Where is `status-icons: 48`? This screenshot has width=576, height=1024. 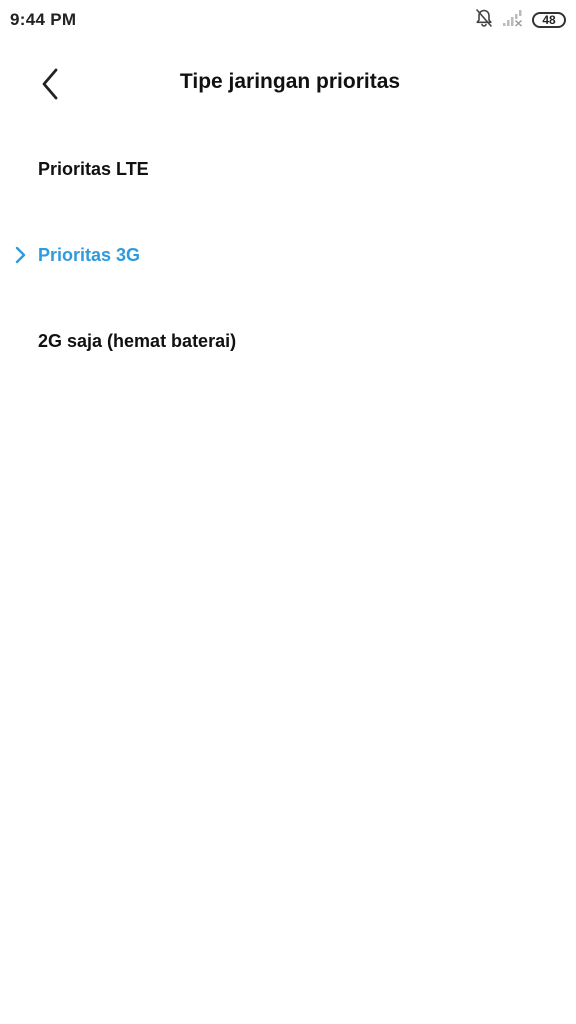 status-icons: 48 is located at coordinates (520, 20).